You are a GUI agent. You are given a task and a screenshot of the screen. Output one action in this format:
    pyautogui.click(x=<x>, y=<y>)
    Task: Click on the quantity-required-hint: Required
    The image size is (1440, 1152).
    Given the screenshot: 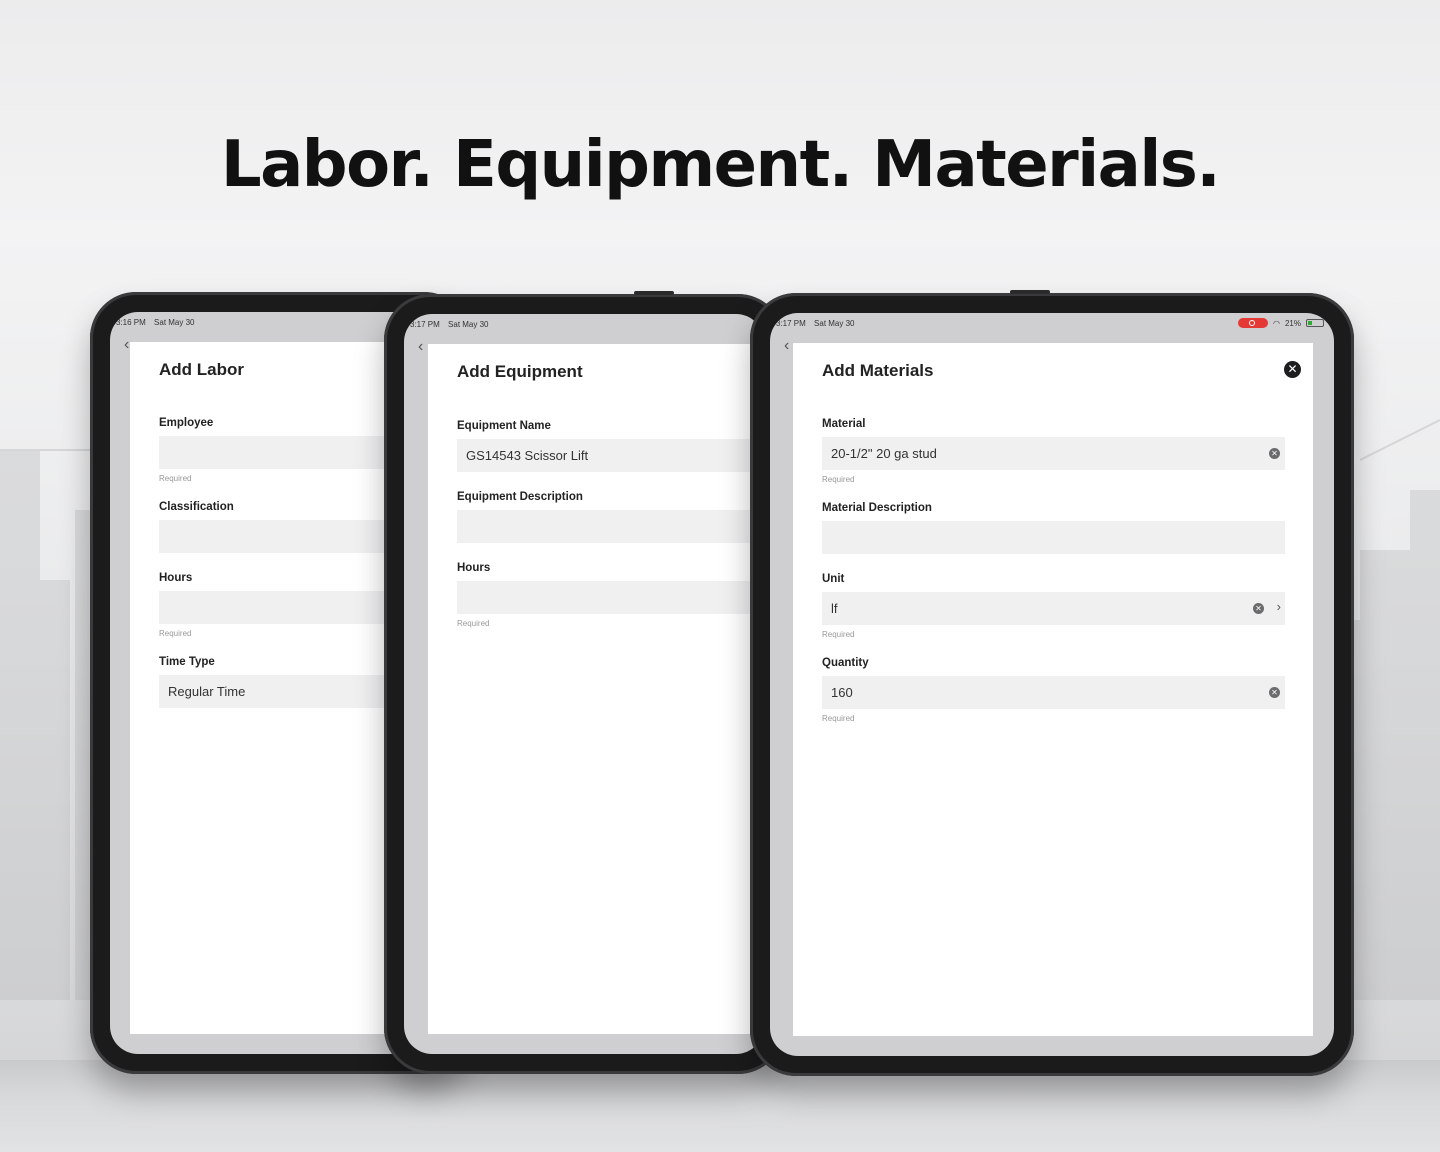 What is the action you would take?
    pyautogui.click(x=838, y=718)
    